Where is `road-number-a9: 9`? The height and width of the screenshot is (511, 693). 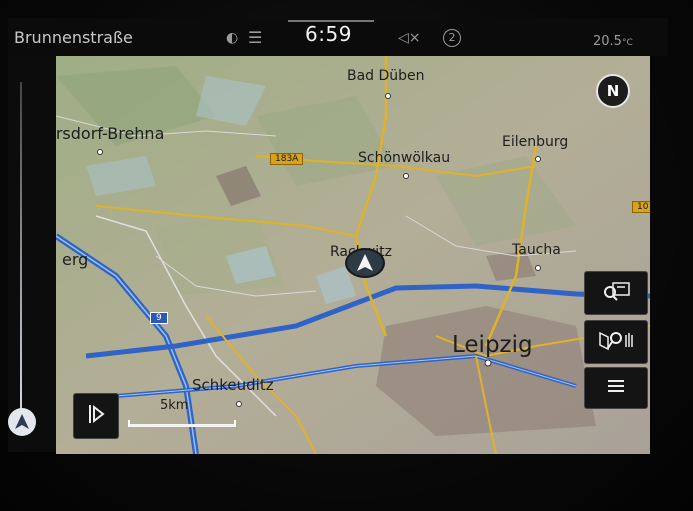 road-number-a9: 9 is located at coordinates (159, 318).